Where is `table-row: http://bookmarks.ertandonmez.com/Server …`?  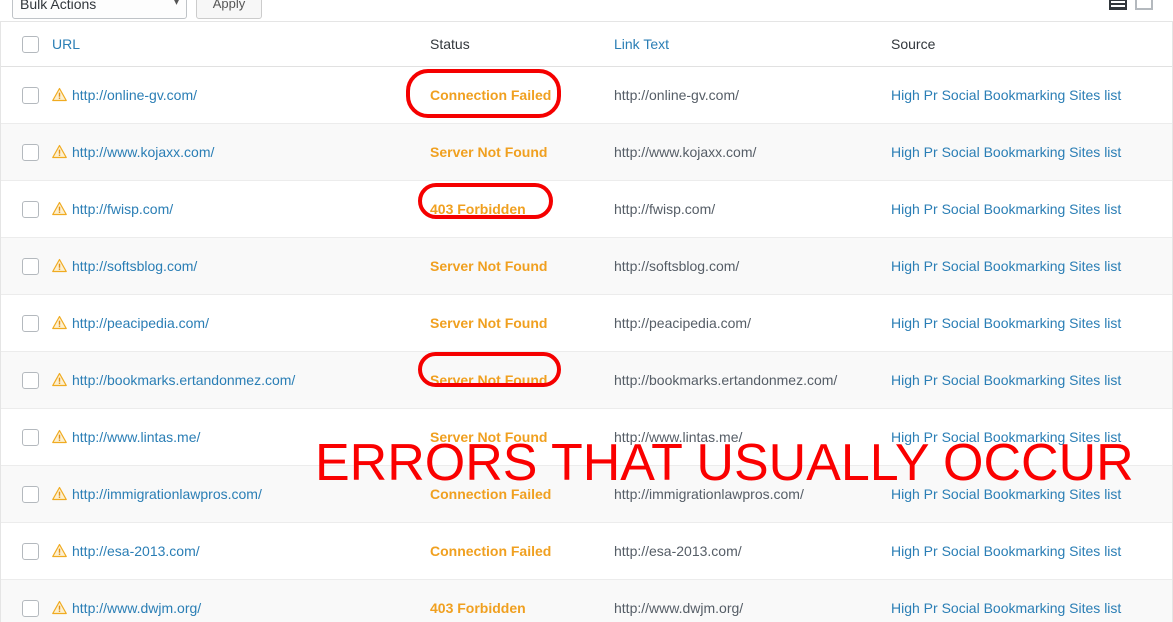 table-row: http://bookmarks.ertandonmez.com/Server … is located at coordinates (586, 380).